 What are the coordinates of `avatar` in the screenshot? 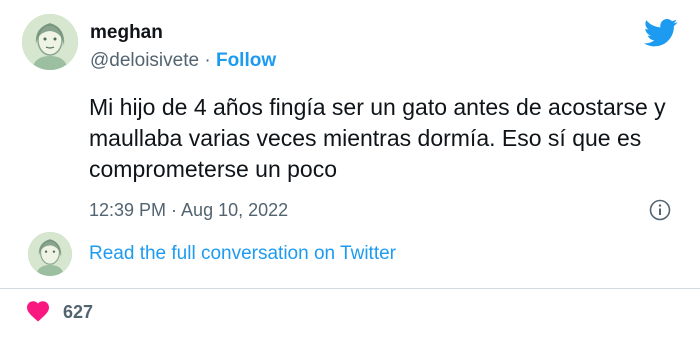 It's located at (50, 42).